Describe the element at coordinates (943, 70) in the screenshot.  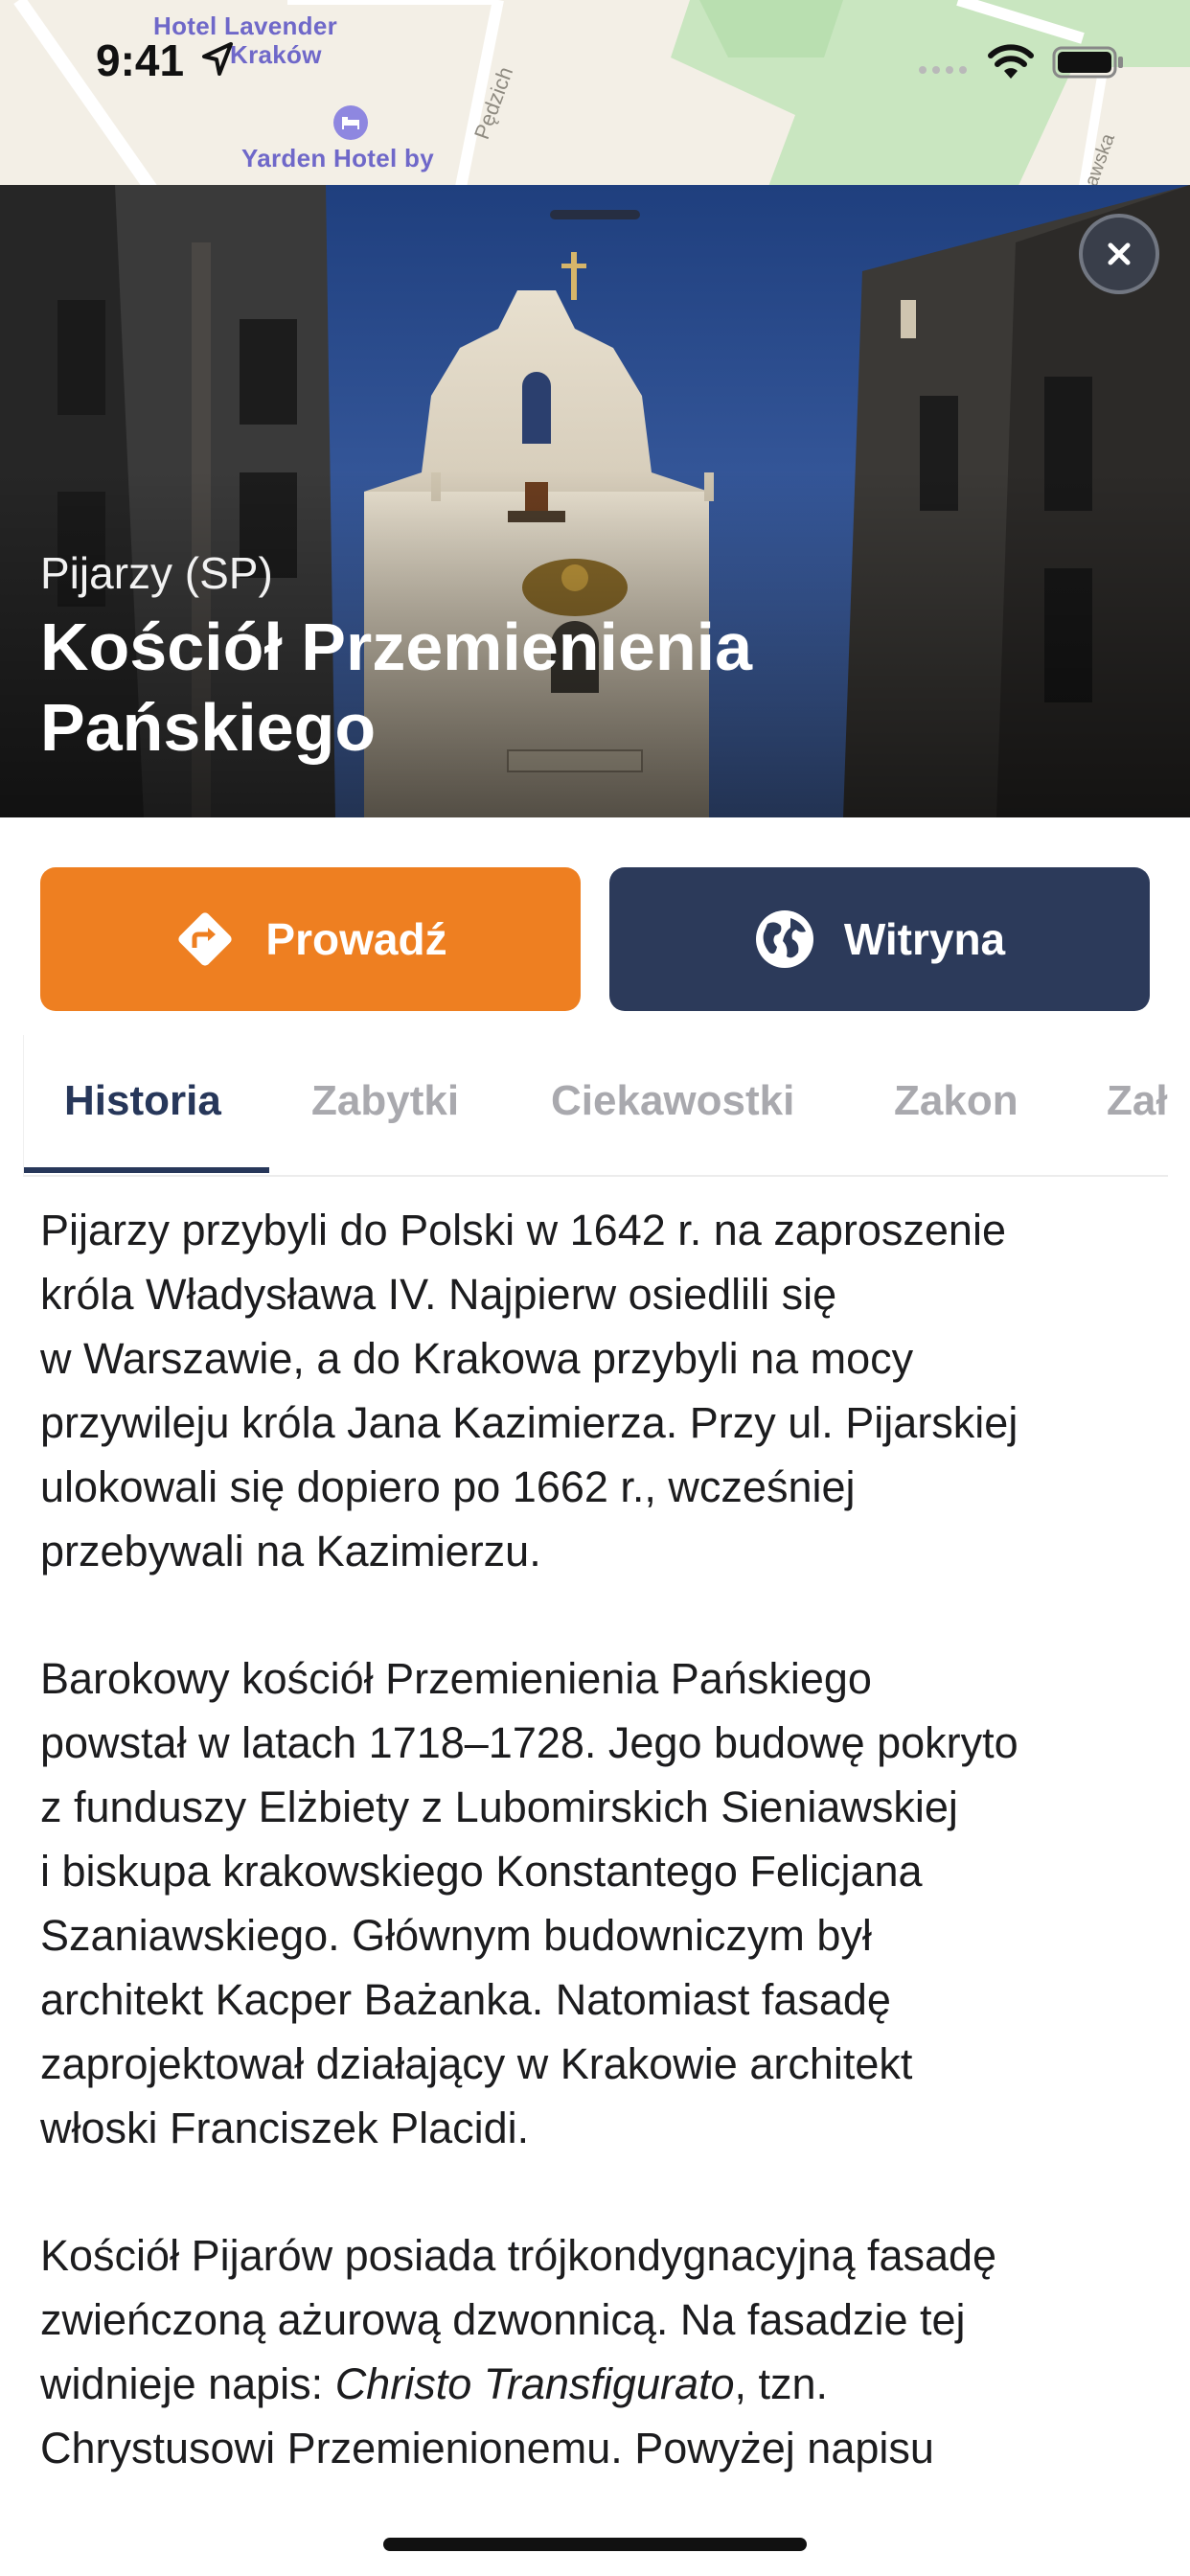
I see `signal-dots-icon` at that location.